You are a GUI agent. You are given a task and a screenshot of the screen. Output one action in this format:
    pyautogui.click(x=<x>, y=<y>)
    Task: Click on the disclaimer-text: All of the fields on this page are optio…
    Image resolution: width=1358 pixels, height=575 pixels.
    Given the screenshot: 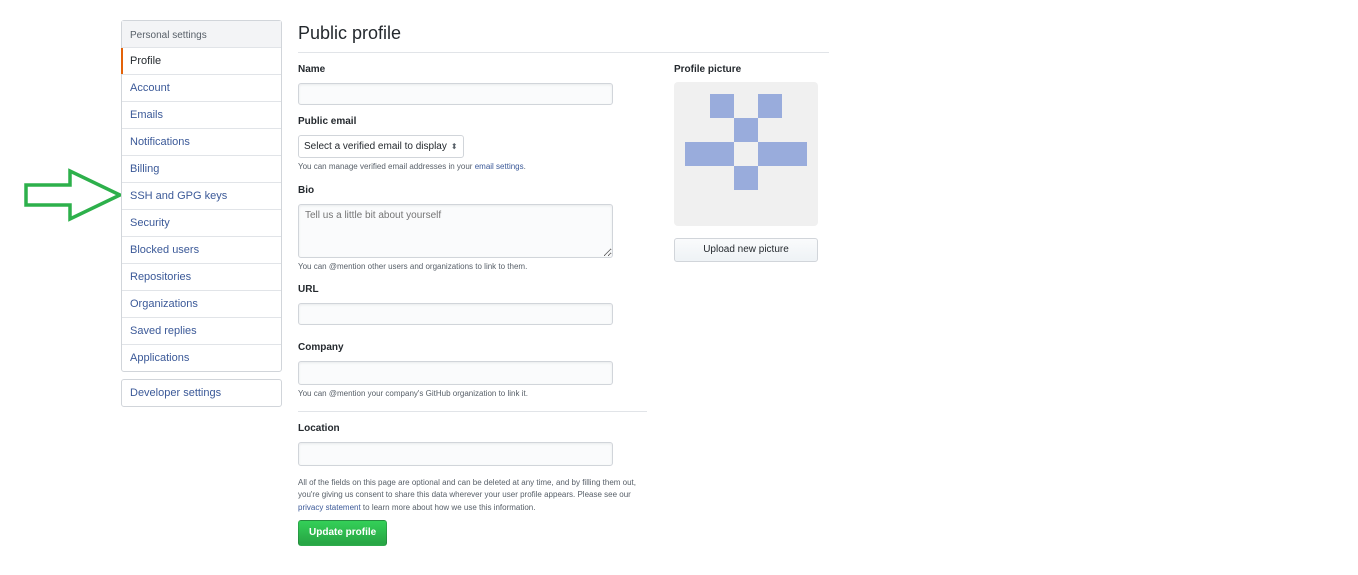 What is the action you would take?
    pyautogui.click(x=467, y=488)
    